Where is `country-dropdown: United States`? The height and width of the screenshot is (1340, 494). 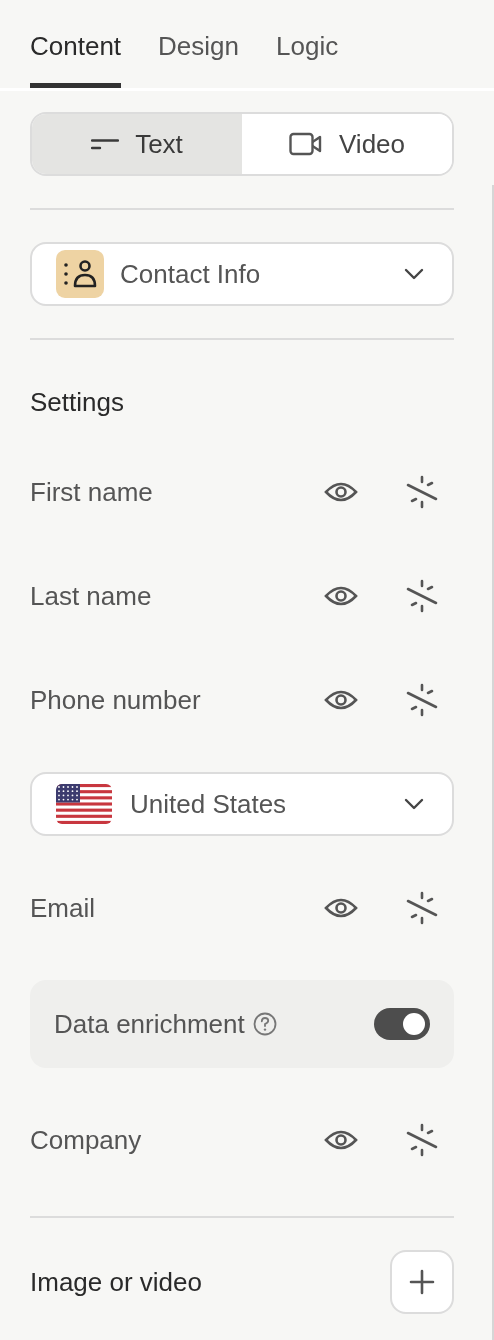 country-dropdown: United States is located at coordinates (242, 804).